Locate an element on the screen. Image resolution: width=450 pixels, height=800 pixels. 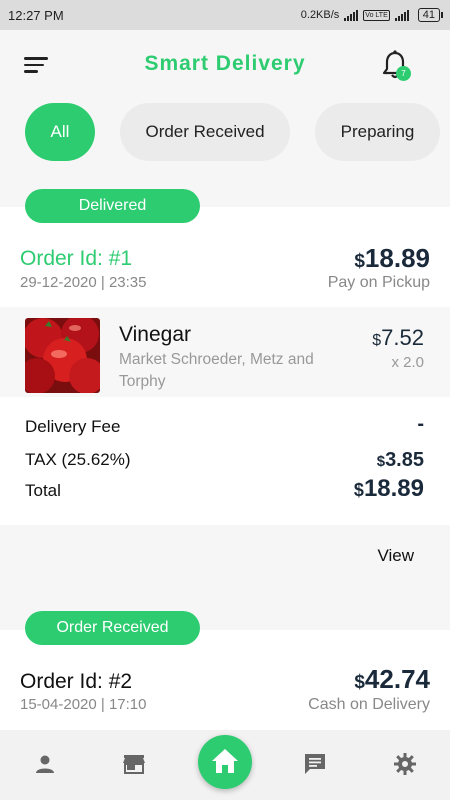
item-name: Vinegar is located at coordinates (155, 334).